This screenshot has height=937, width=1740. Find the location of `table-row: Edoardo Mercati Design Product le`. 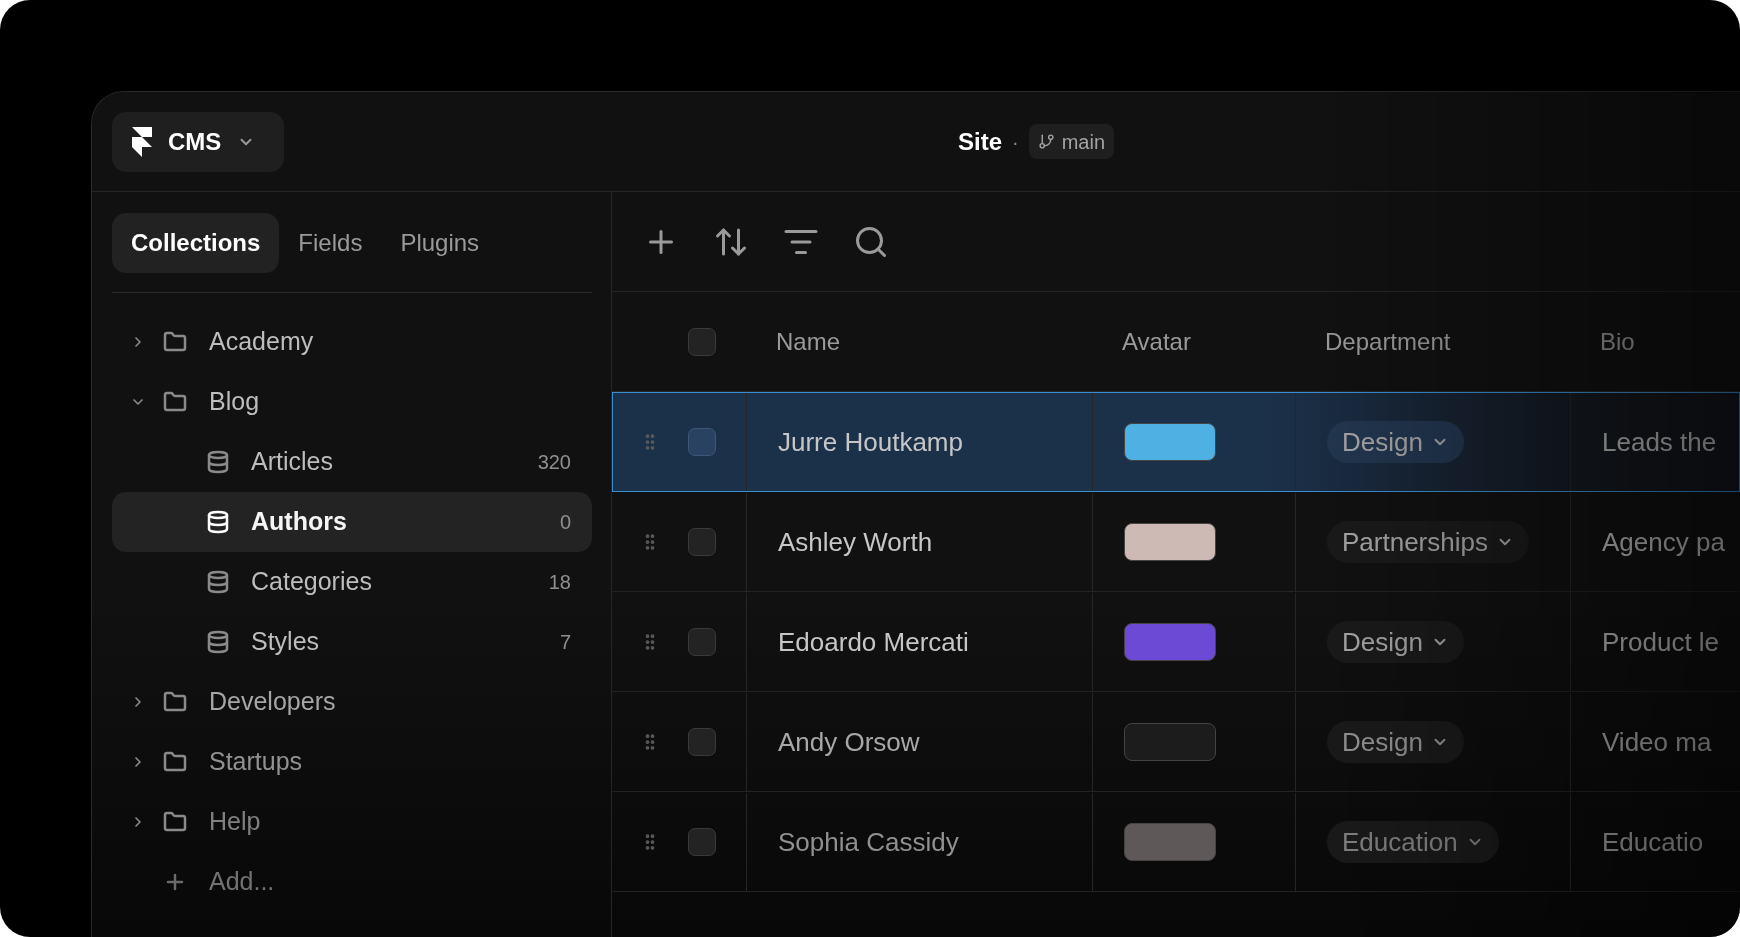

table-row: Edoardo Mercati Design Product le is located at coordinates (1176, 642).